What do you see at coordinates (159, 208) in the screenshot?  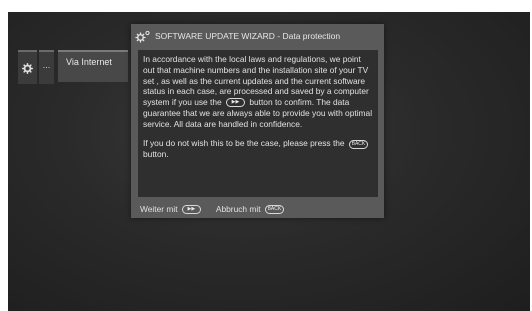 I see `continue-label: Weiter mit` at bounding box center [159, 208].